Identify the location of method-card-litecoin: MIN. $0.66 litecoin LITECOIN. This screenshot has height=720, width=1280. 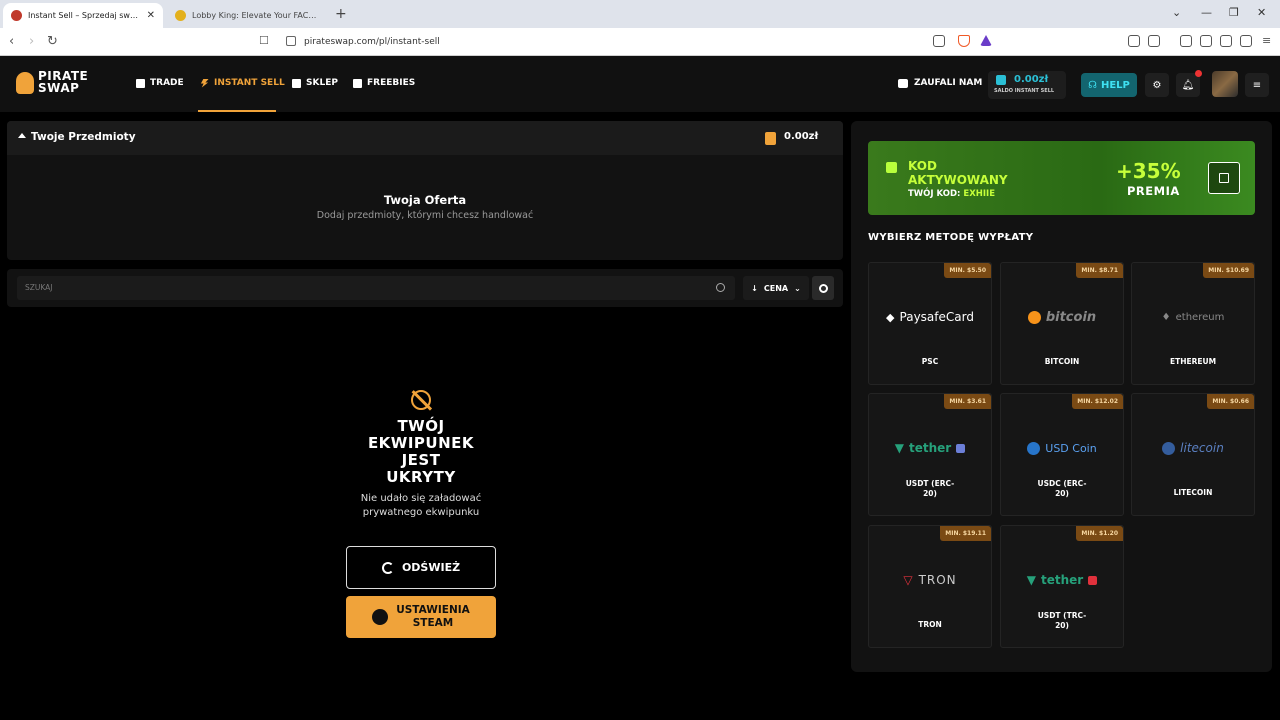
(1193, 454).